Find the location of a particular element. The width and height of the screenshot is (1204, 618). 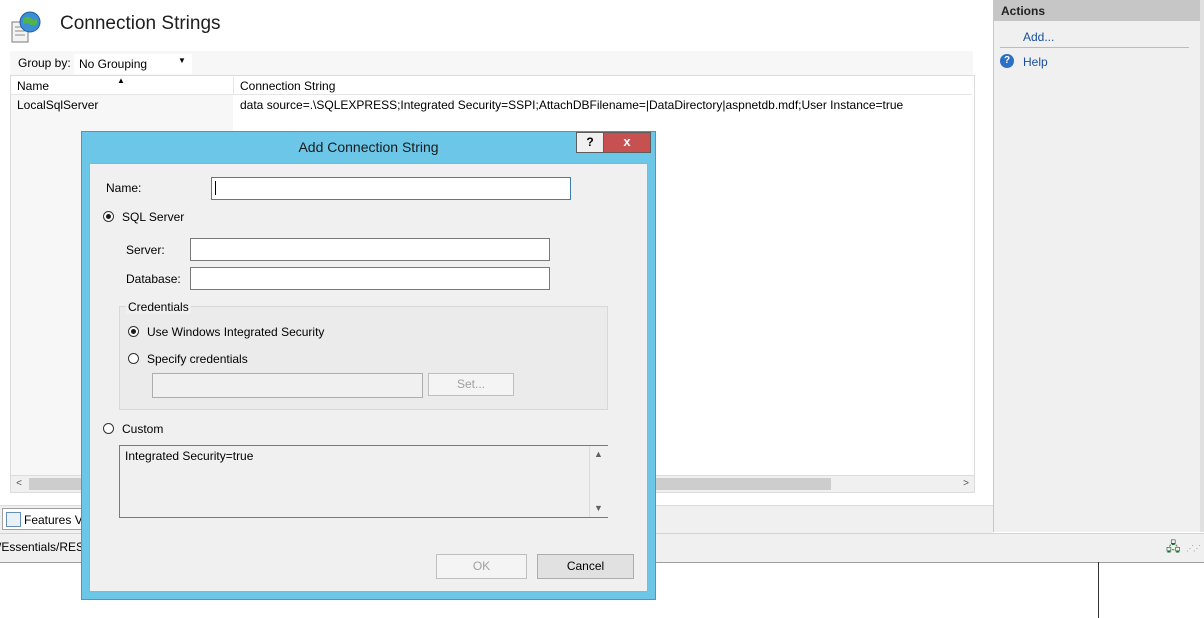

resize-grip-icon: ⋰⋰ is located at coordinates (1193, 548).